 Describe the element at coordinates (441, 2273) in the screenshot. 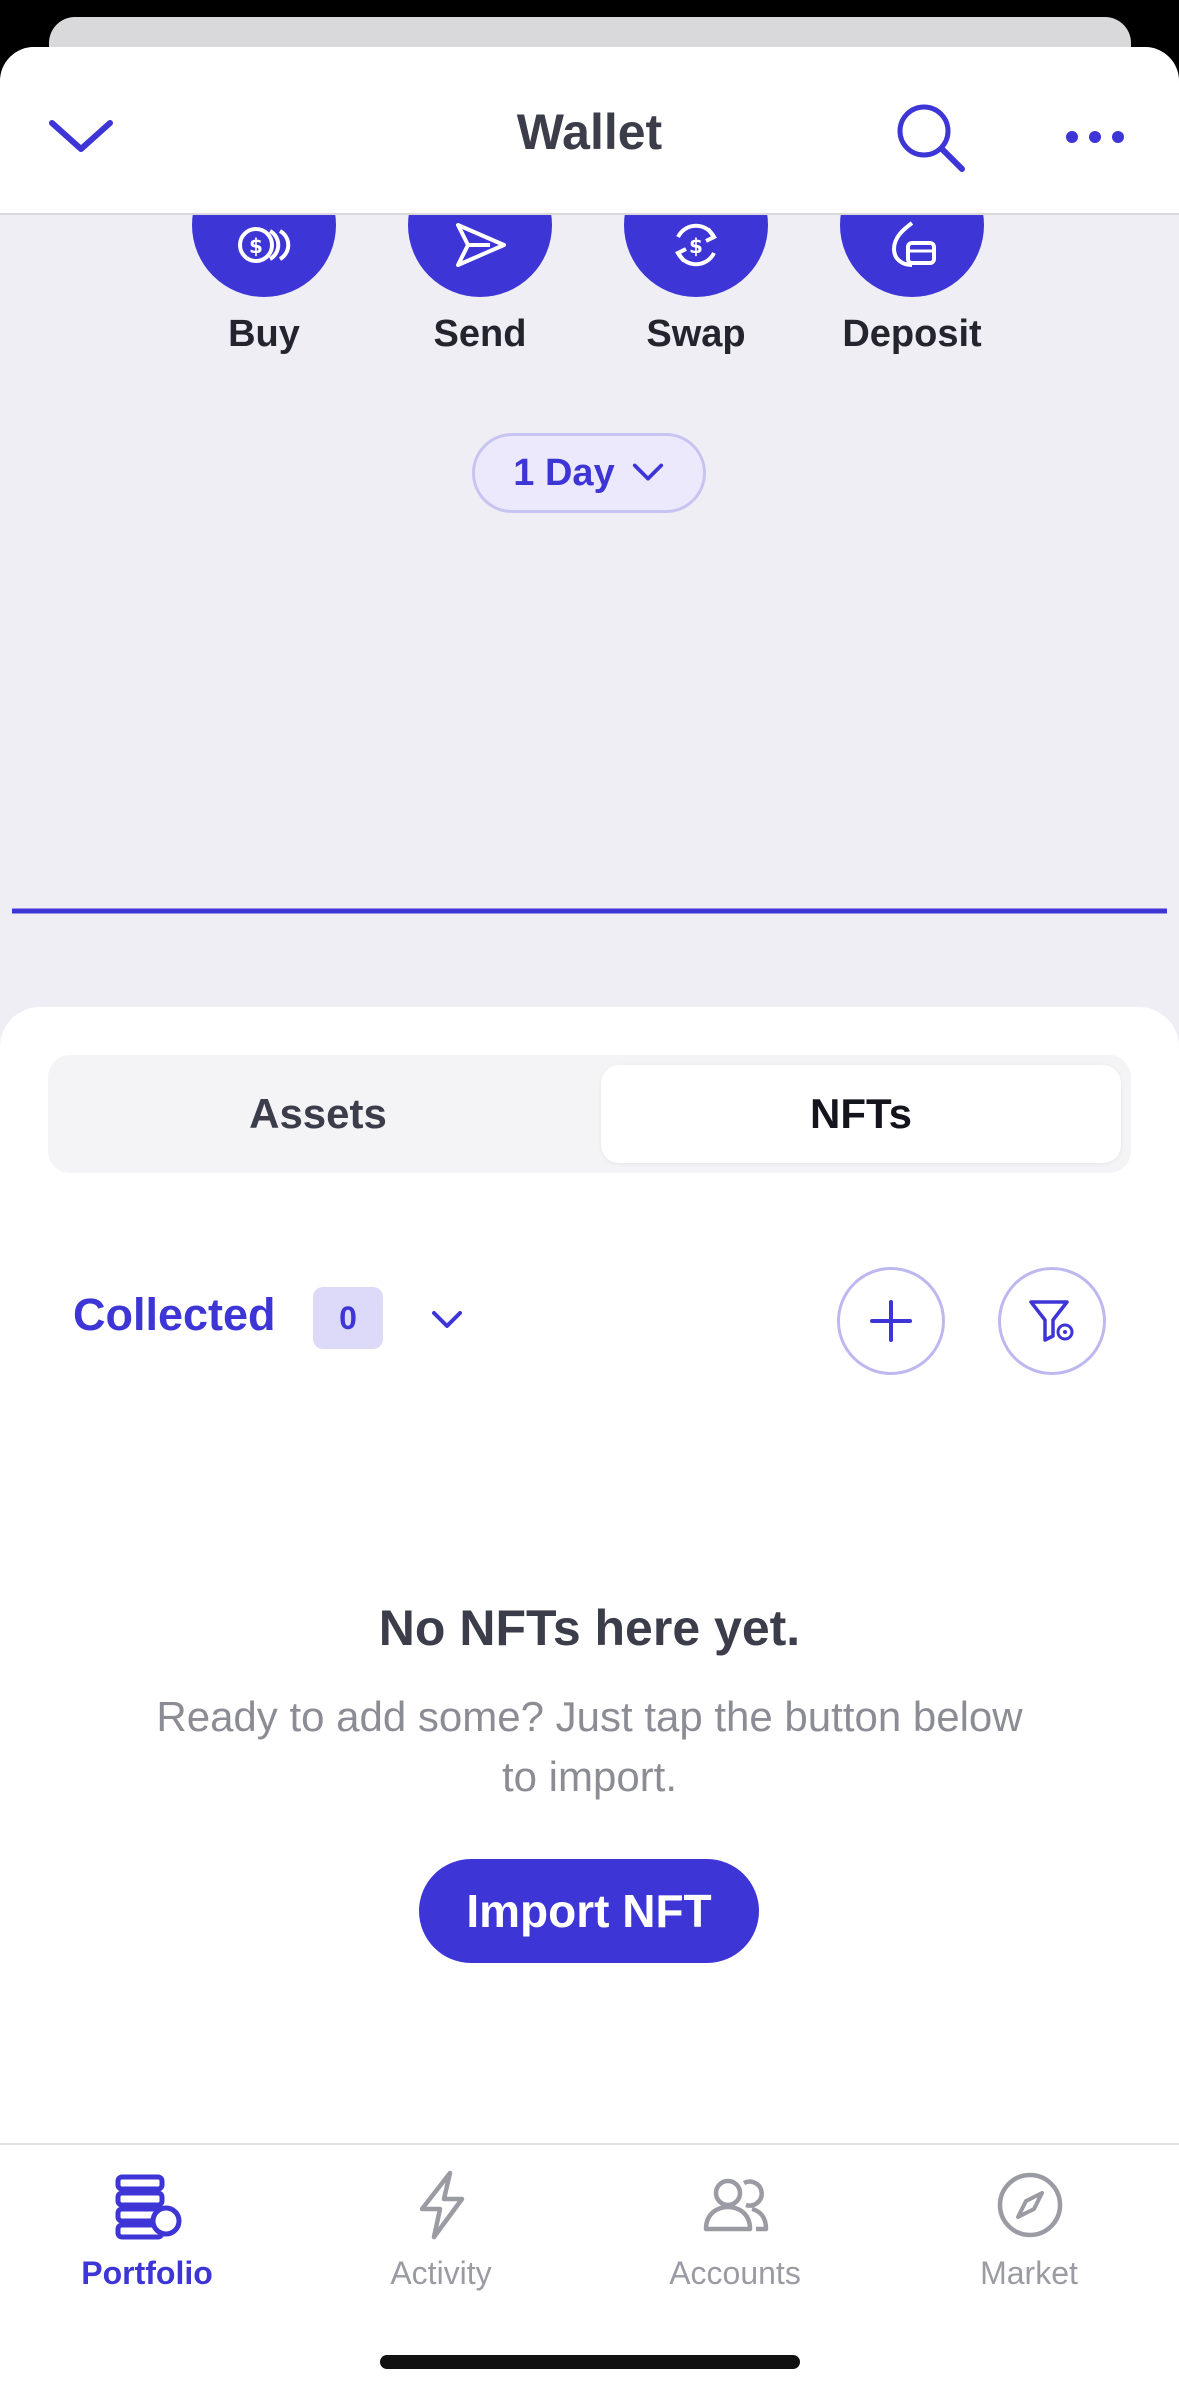

I see `nav-label: Activity` at that location.